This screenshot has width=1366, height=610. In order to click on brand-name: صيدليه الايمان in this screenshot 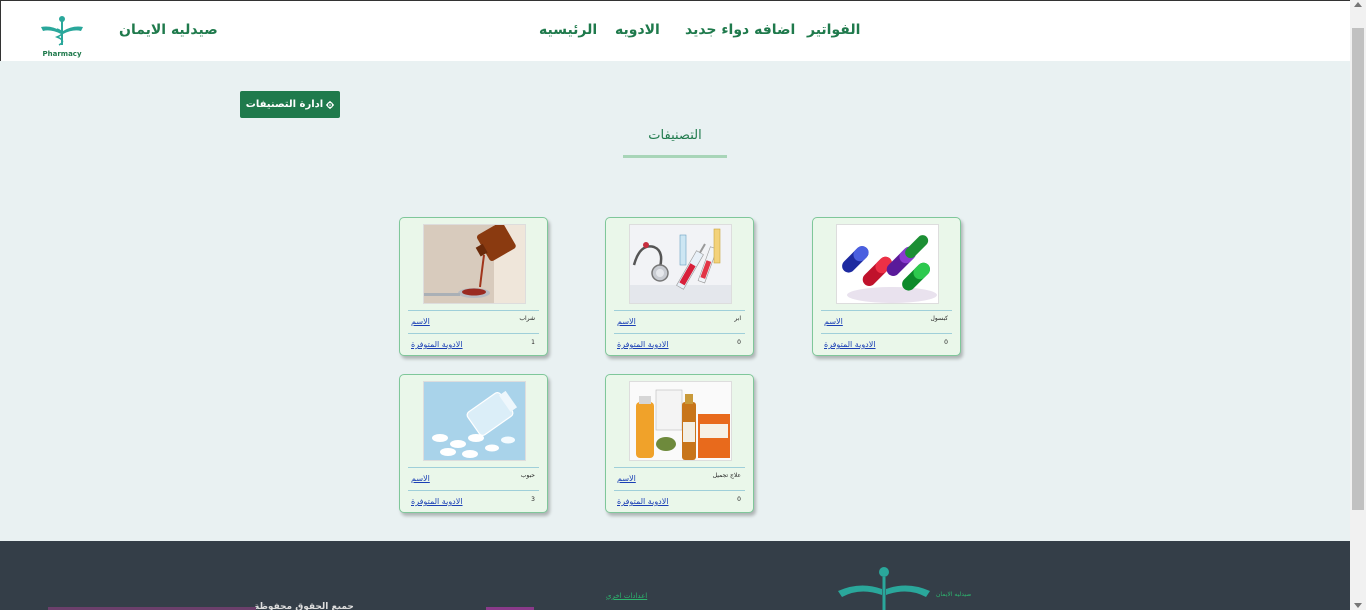, I will do `click(168, 30)`.